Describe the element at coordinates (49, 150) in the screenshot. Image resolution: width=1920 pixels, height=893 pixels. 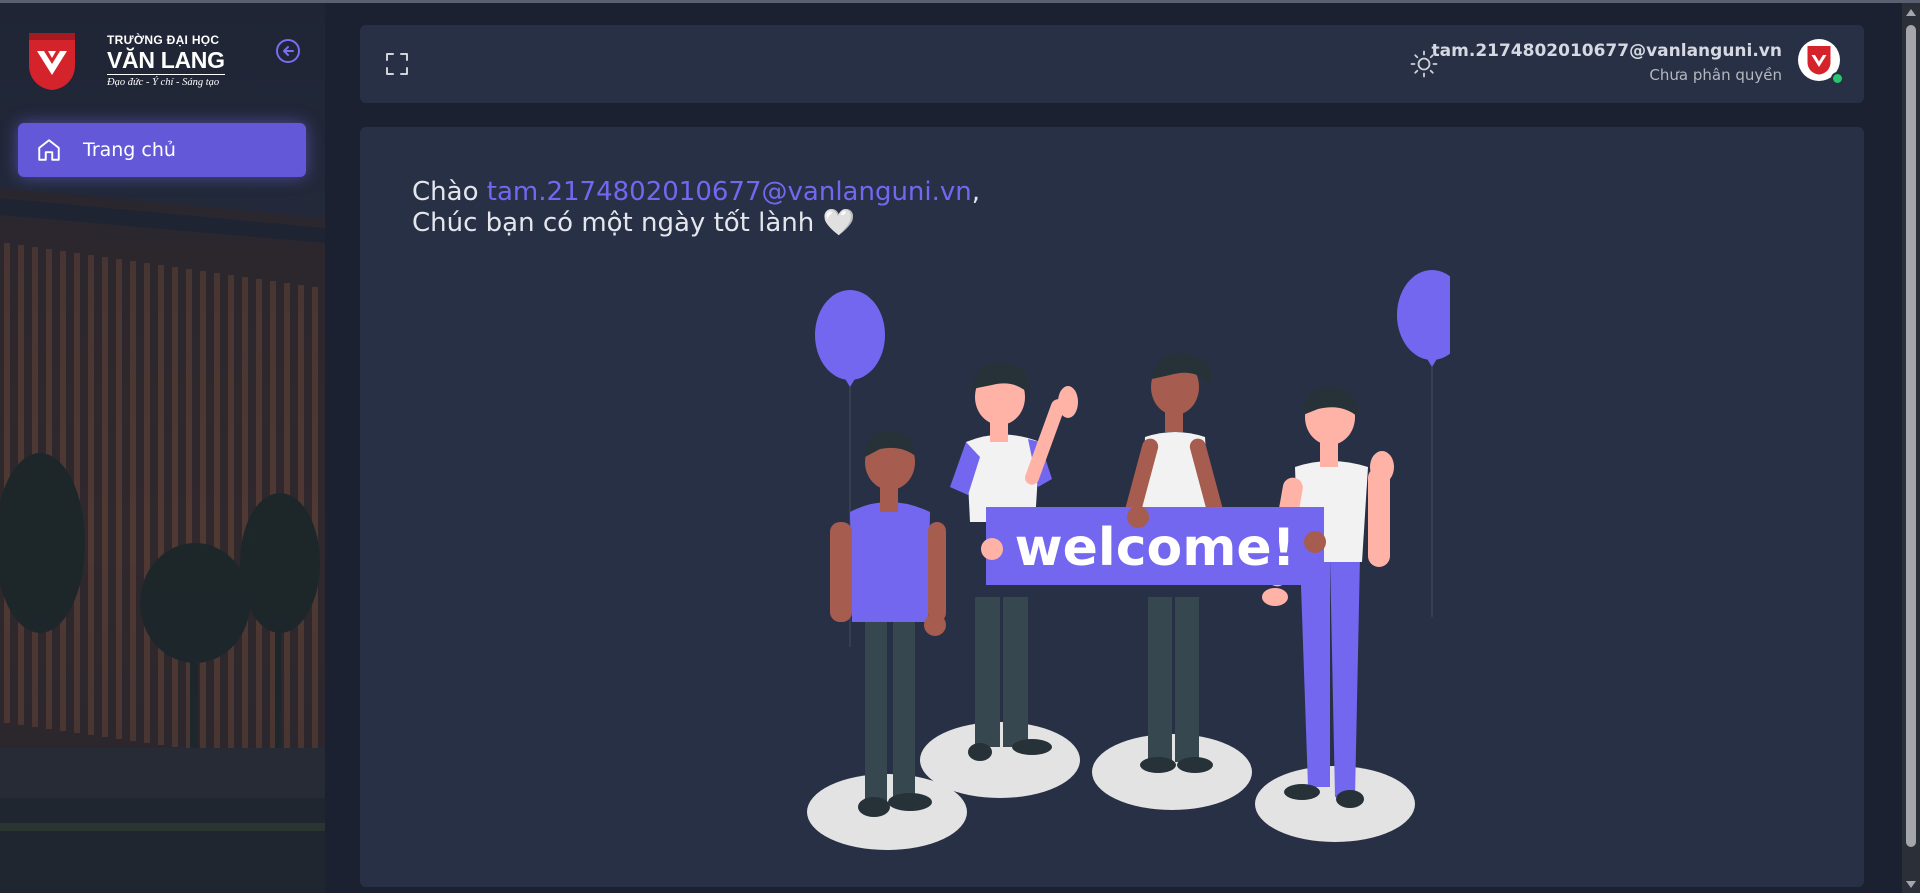
I see `home-icon` at that location.